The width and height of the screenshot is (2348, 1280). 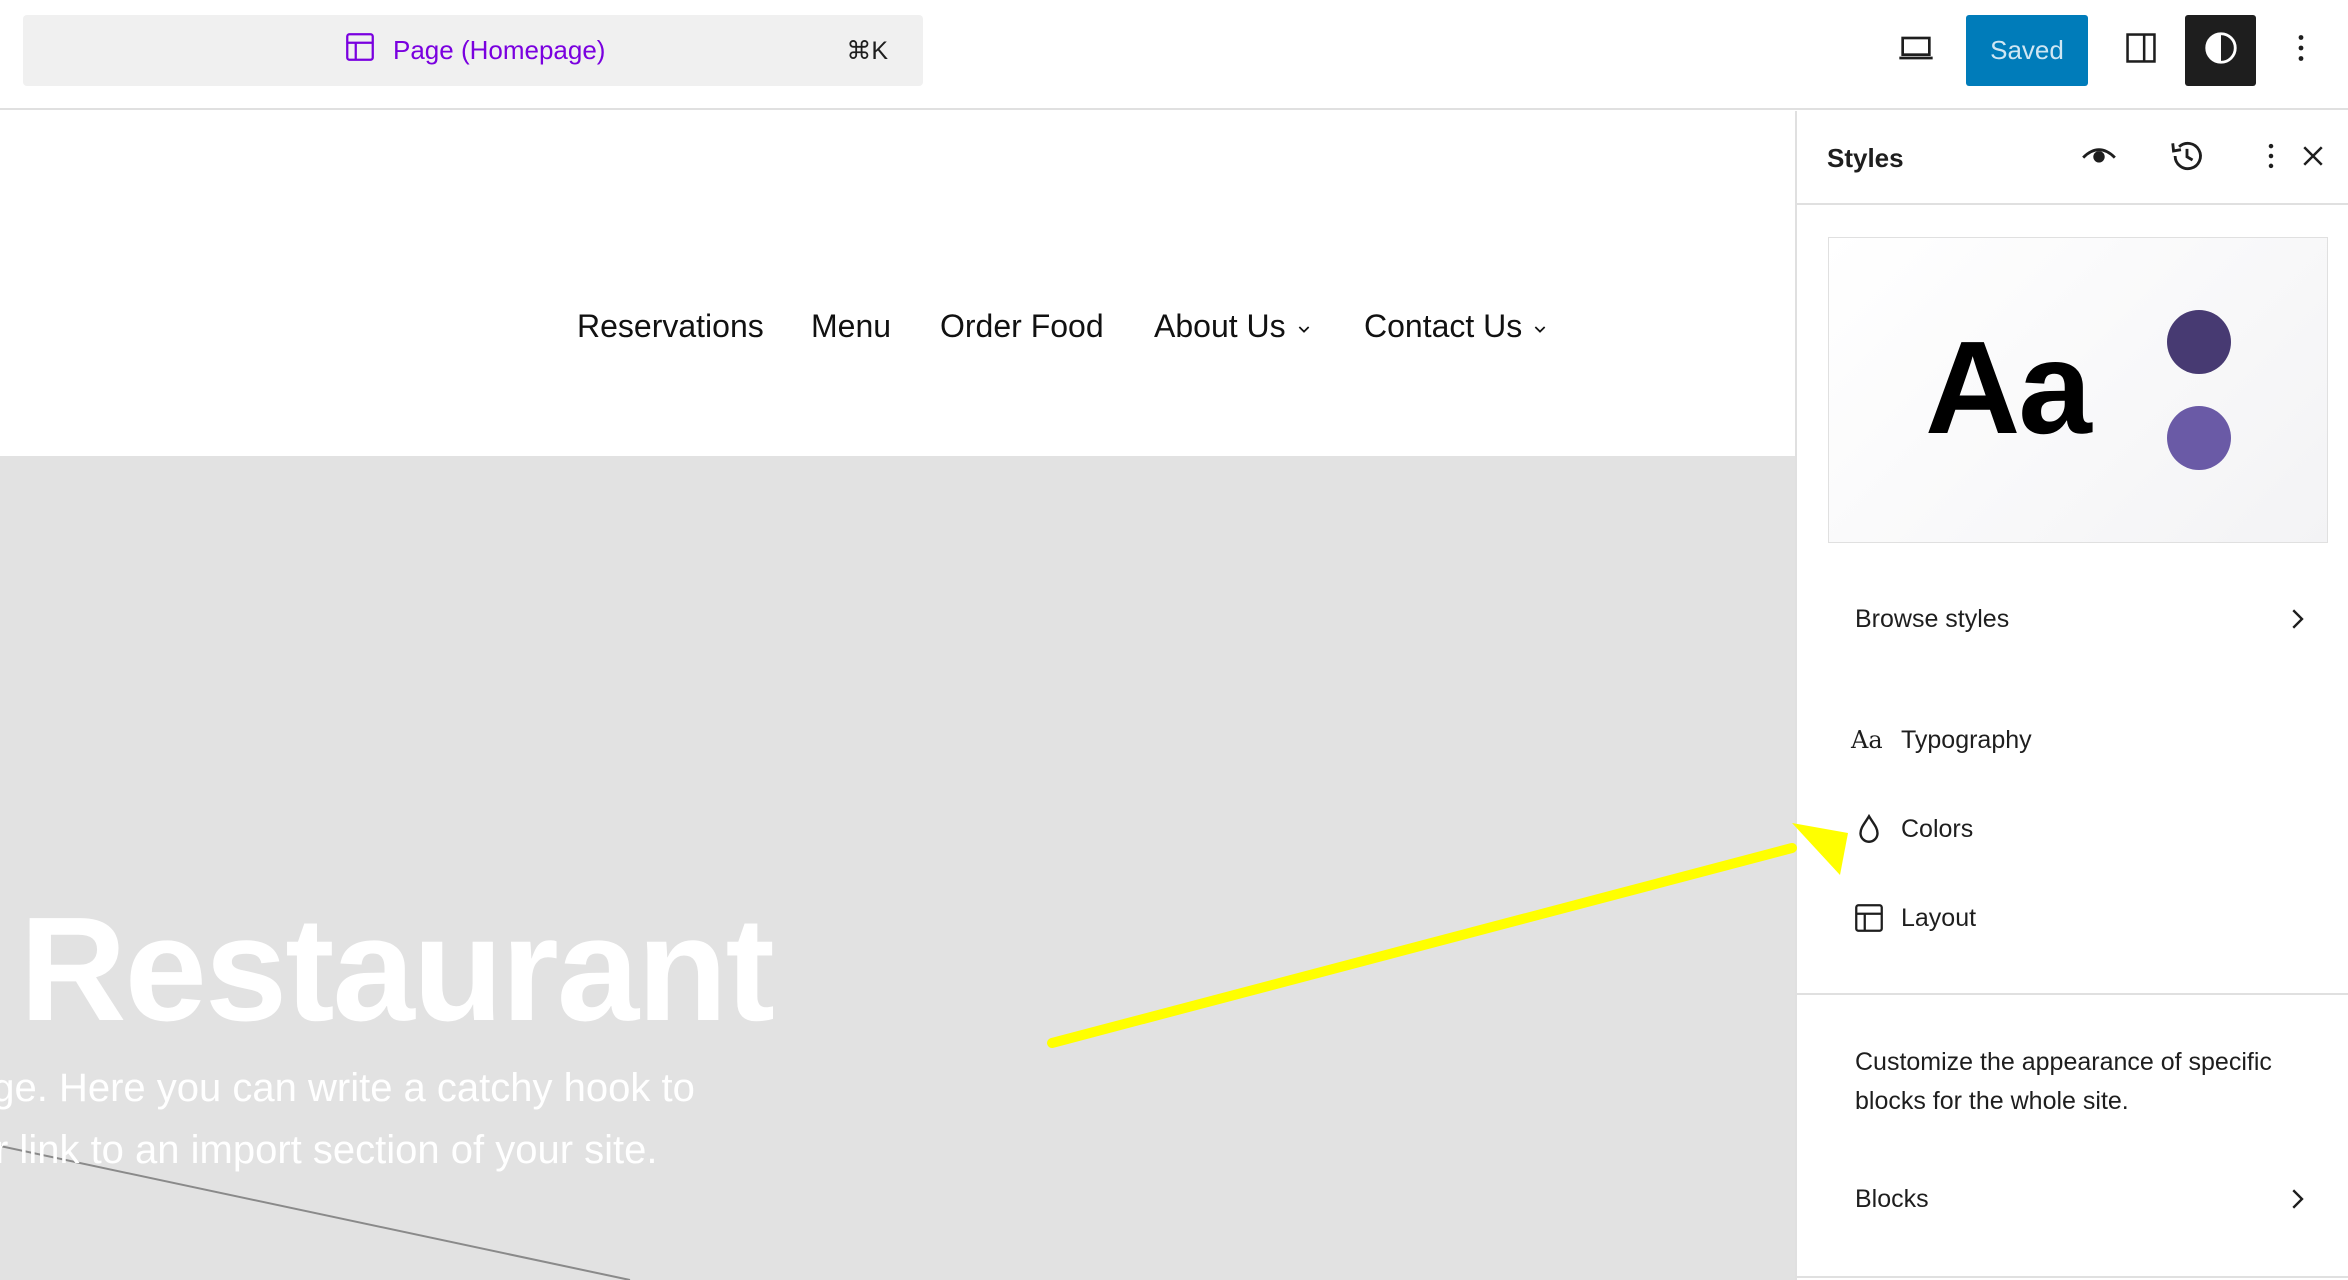 I want to click on layout-label: Layout, so click(x=1939, y=917).